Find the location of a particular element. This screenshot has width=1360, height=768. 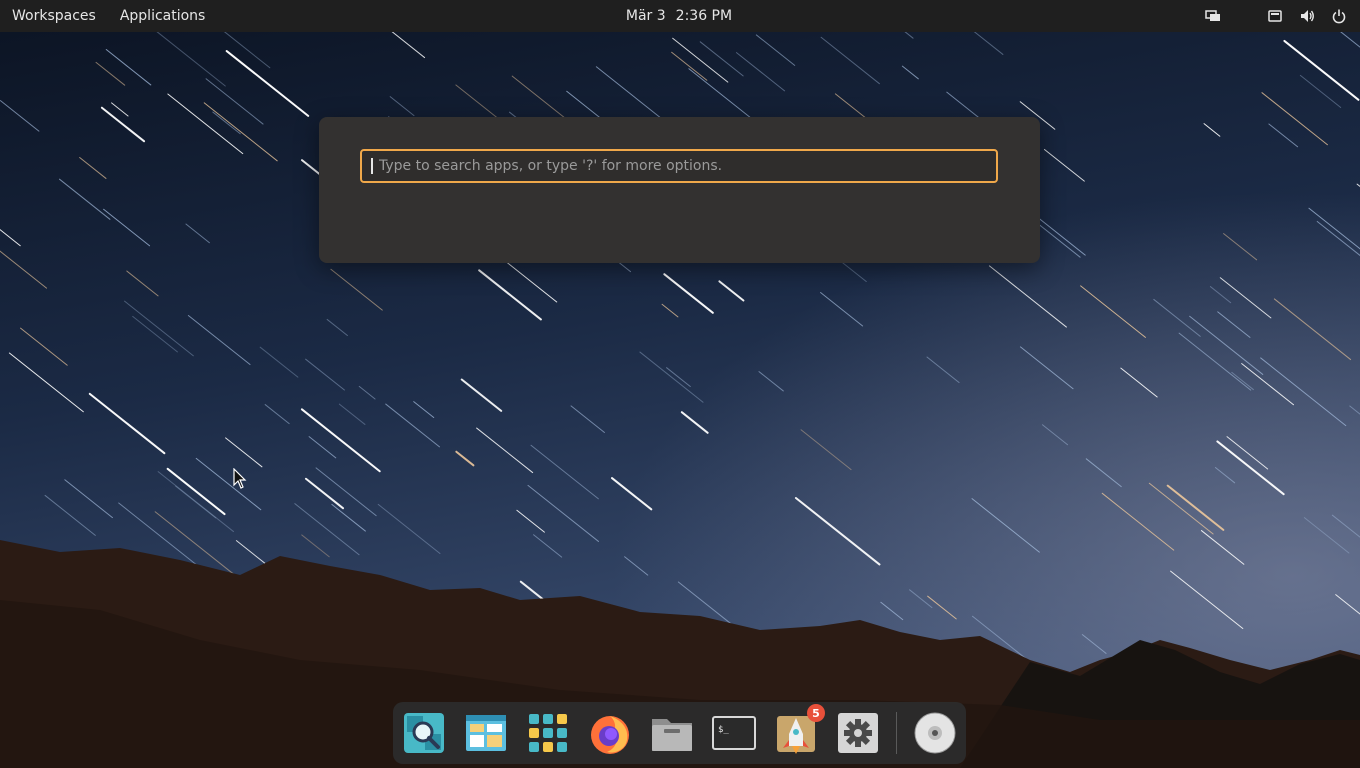

keyboard-icon is located at coordinates (1275, 16).